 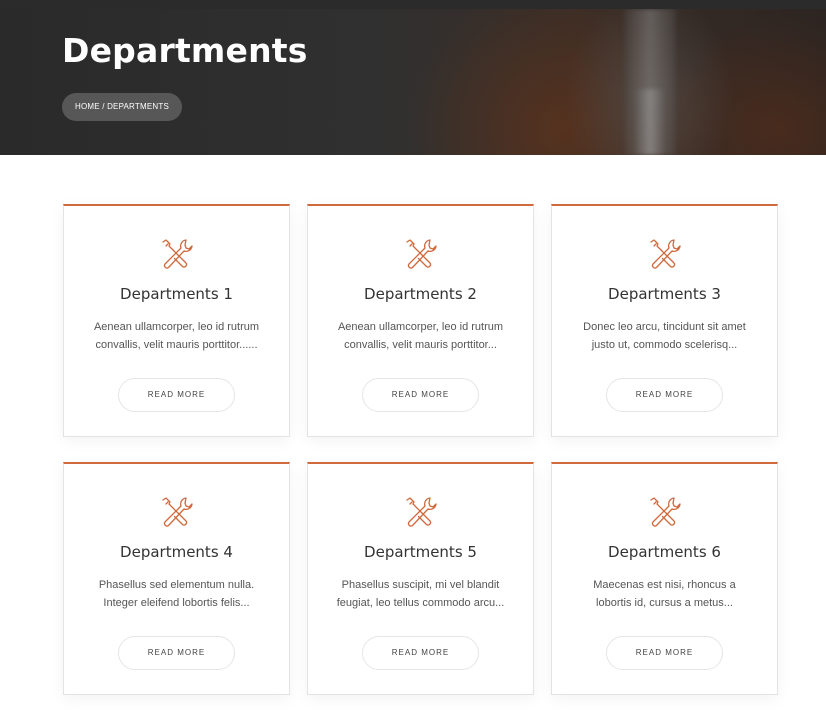 What do you see at coordinates (420, 585) in the screenshot?
I see `card-description-line: Phasellus suscipit, mi vel blandit` at bounding box center [420, 585].